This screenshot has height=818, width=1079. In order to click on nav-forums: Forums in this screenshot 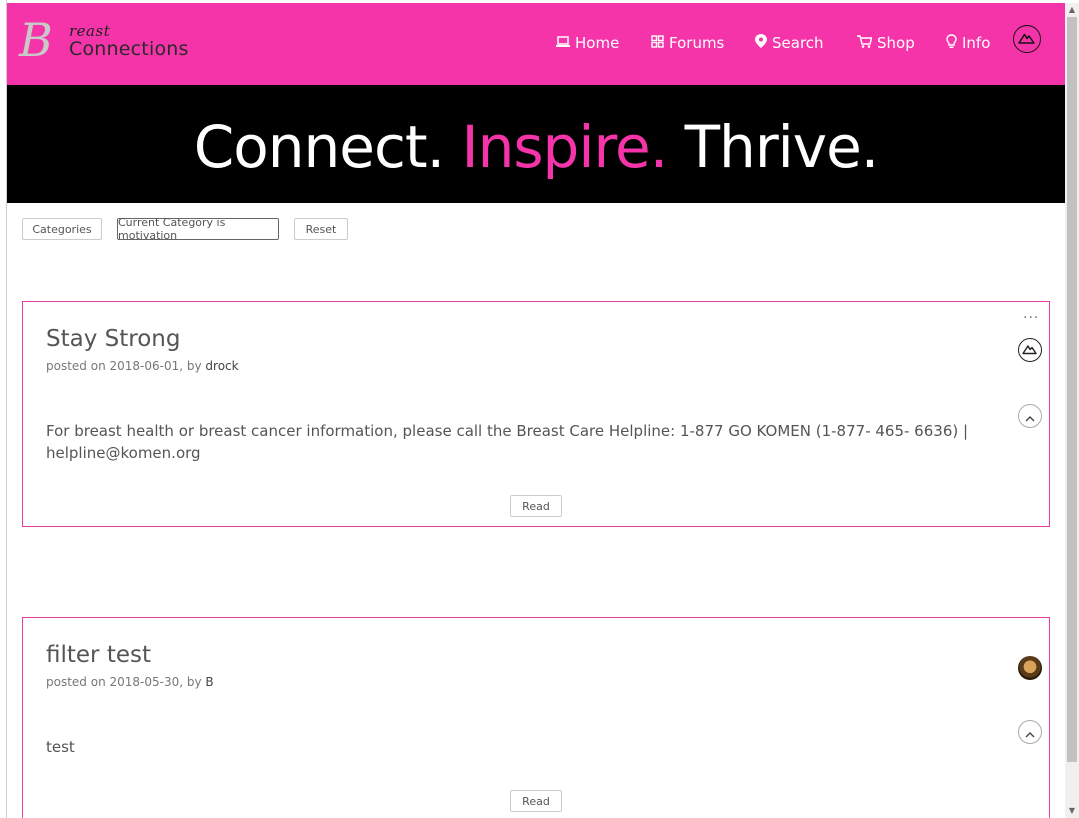, I will do `click(687, 43)`.